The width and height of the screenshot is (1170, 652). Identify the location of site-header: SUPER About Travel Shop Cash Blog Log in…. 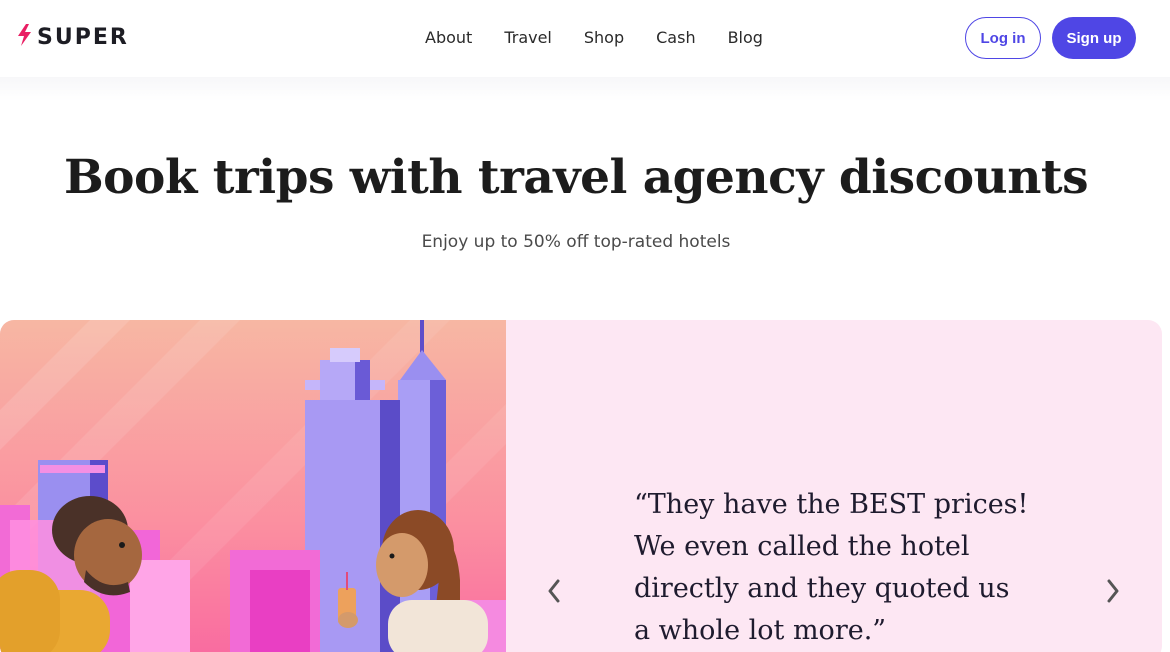
(585, 38).